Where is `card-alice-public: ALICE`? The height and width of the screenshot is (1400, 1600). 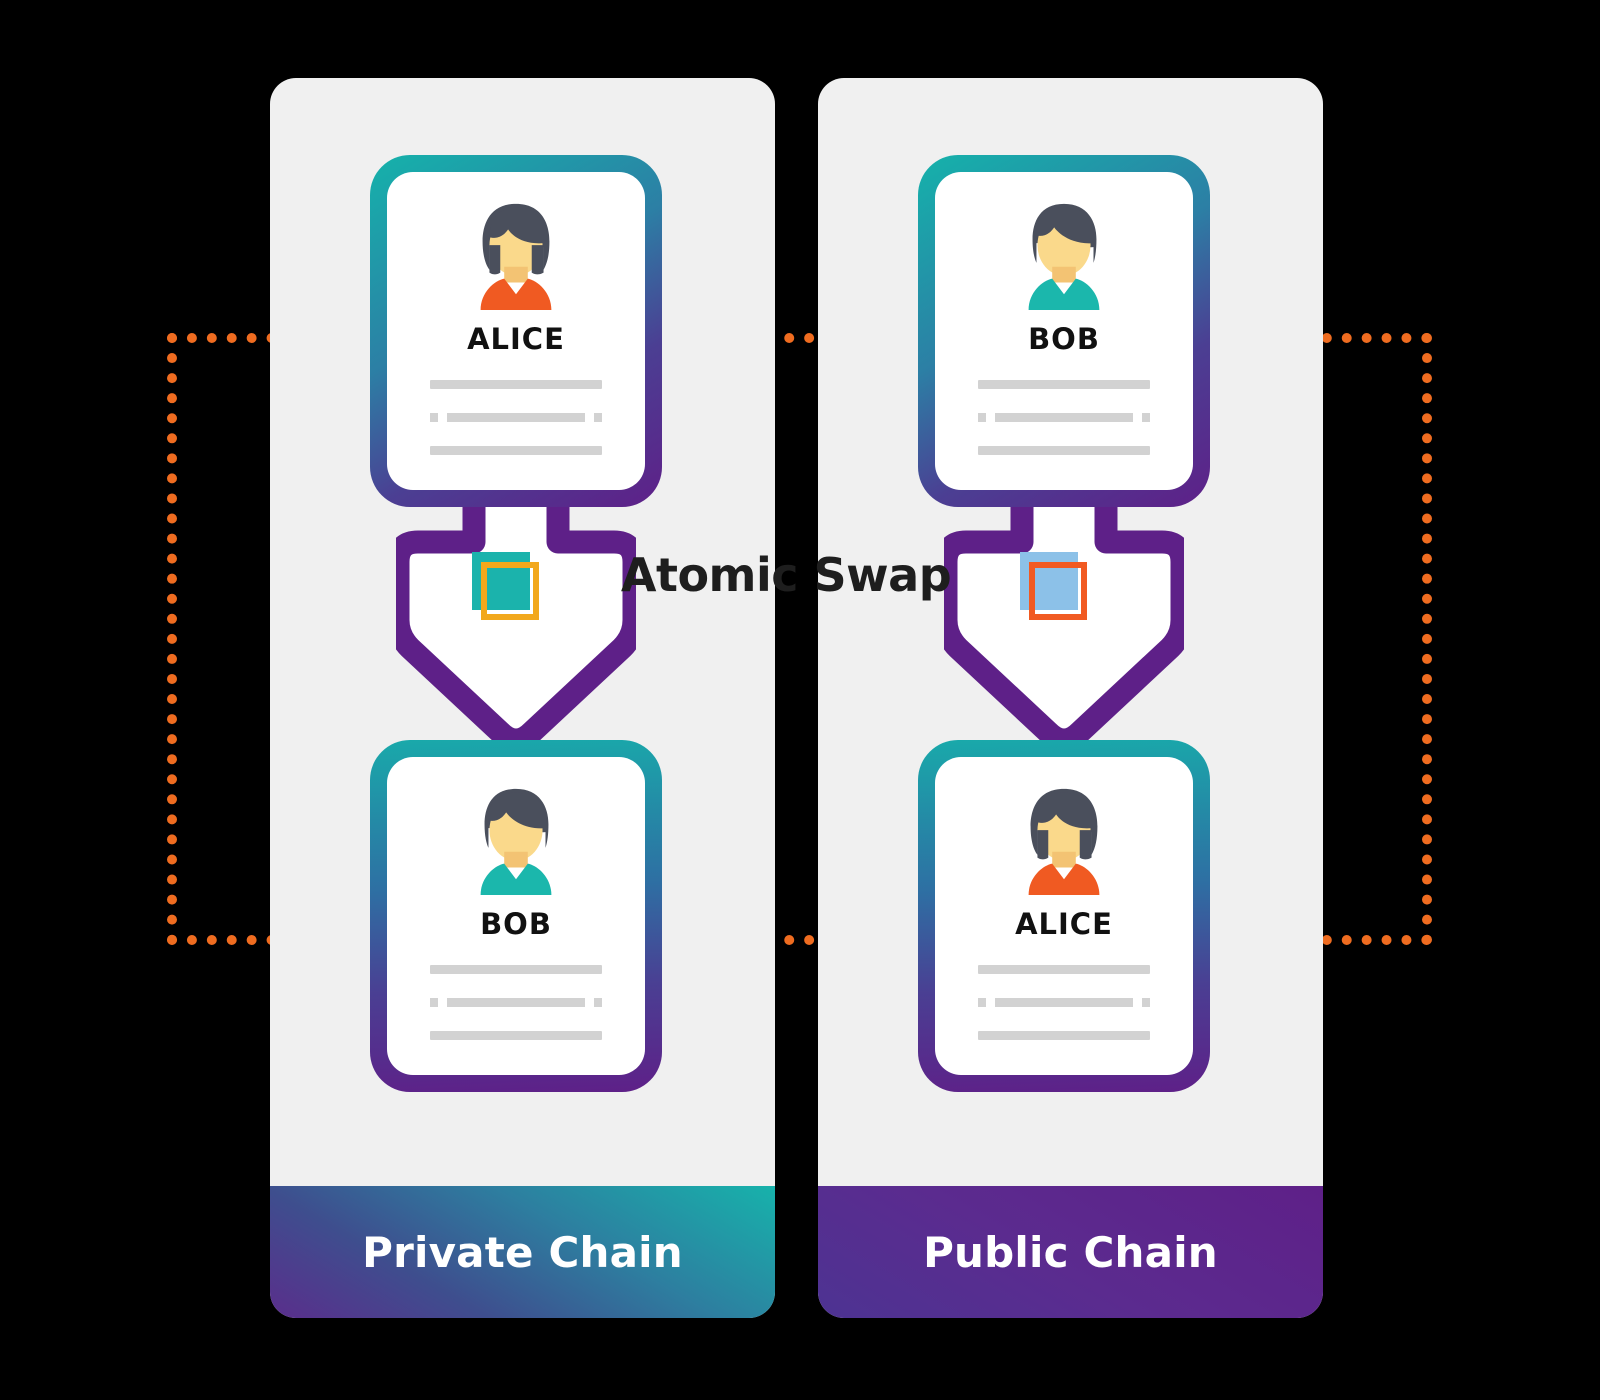
card-alice-public: ALICE is located at coordinates (1064, 916).